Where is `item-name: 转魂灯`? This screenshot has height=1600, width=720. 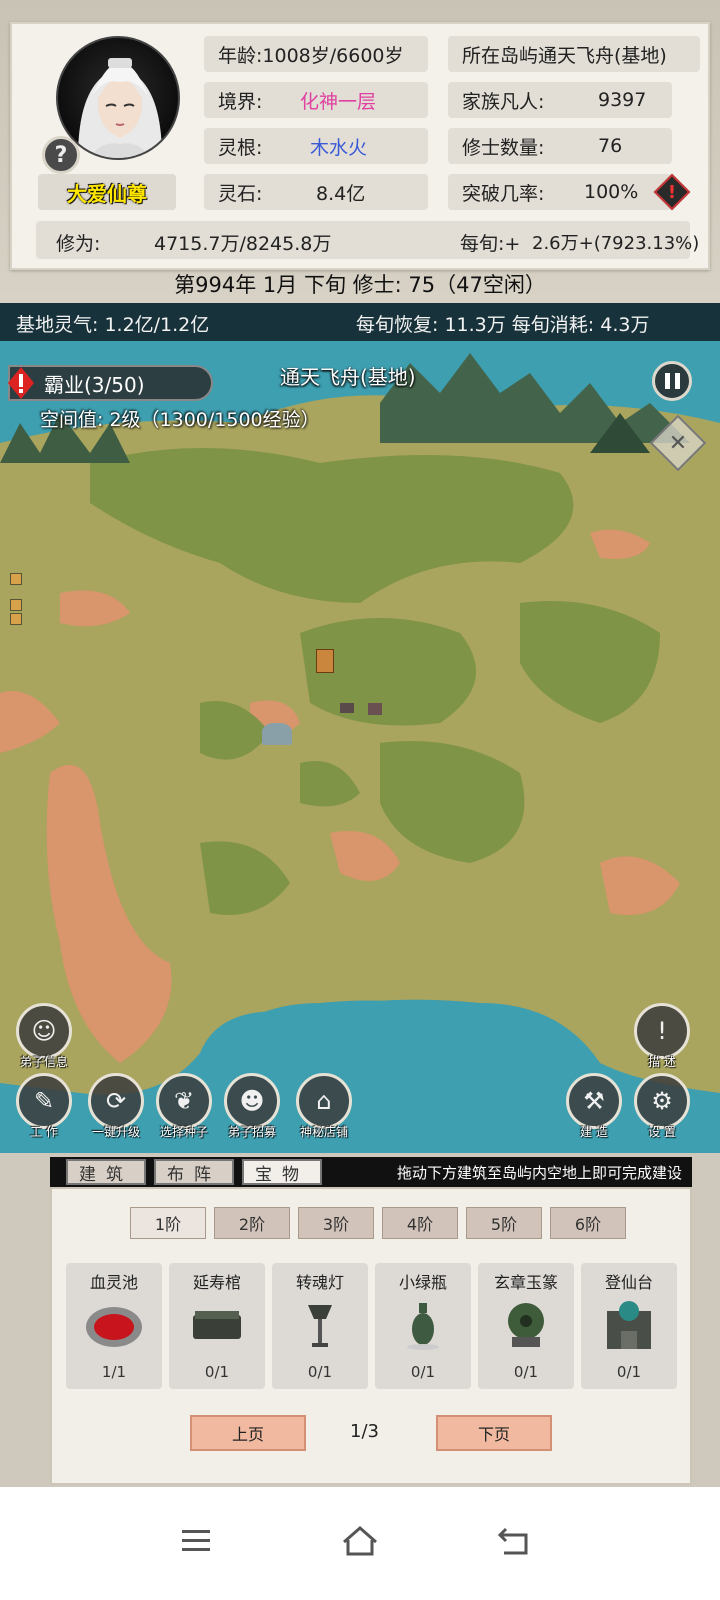 item-name: 转魂灯 is located at coordinates (319, 1282).